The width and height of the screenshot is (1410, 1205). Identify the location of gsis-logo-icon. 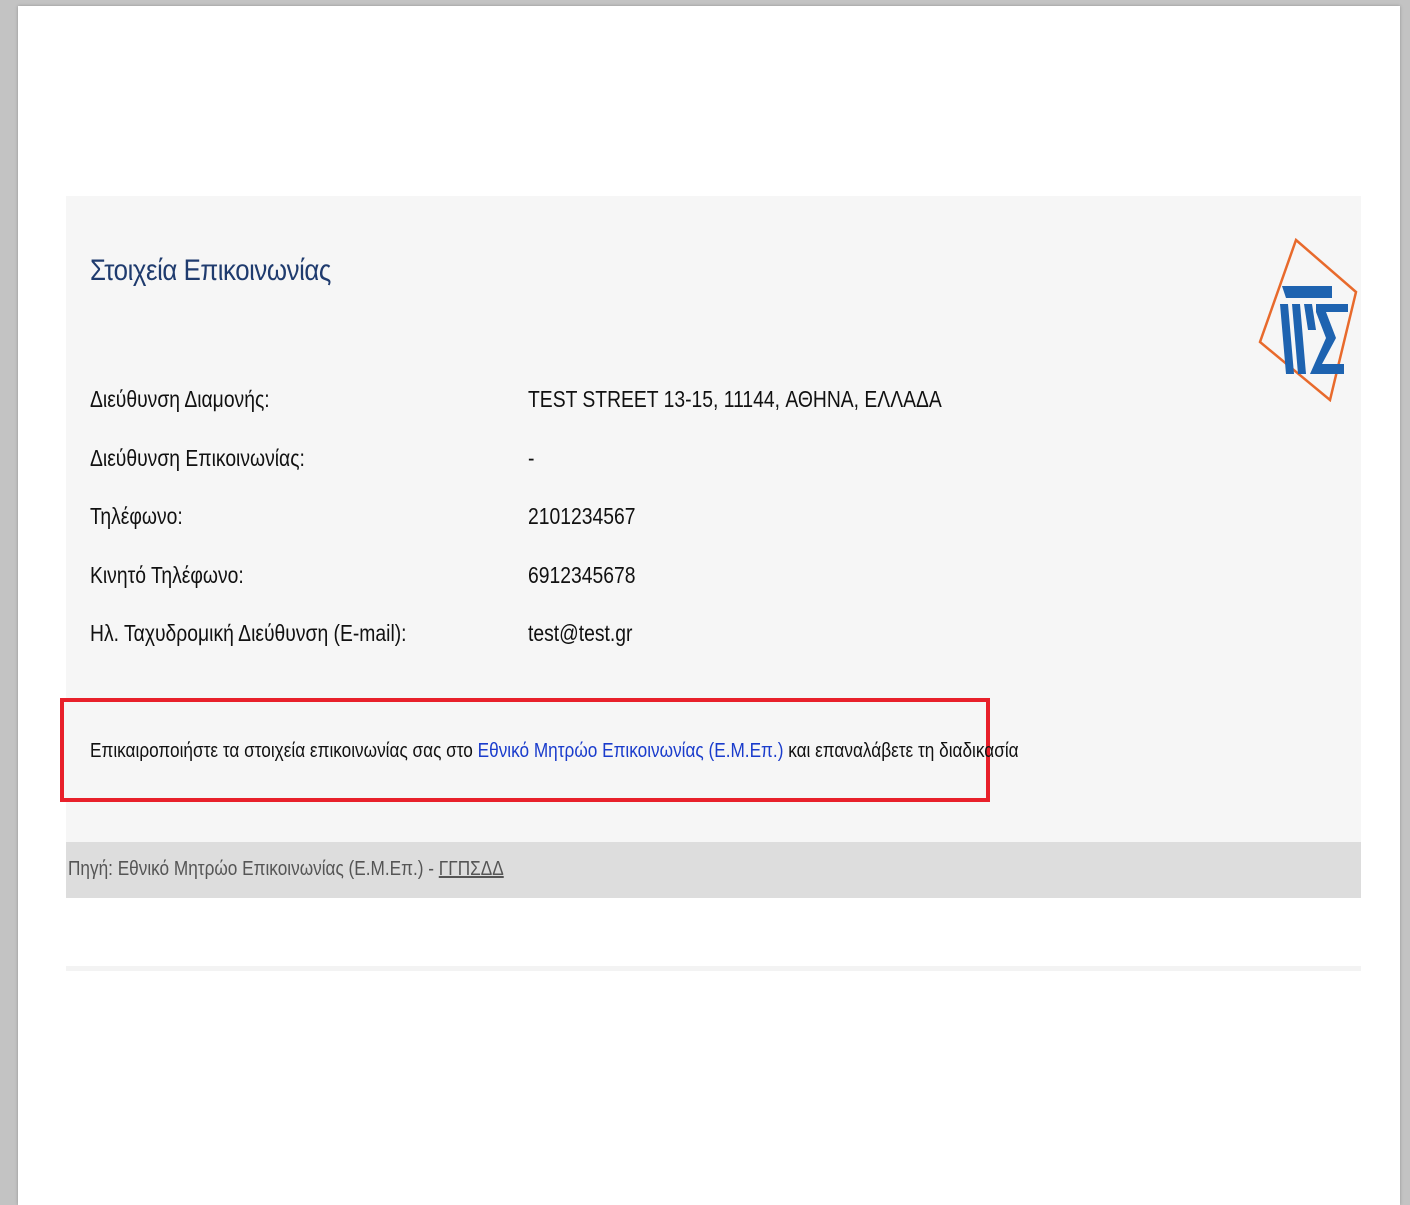
(1308, 319).